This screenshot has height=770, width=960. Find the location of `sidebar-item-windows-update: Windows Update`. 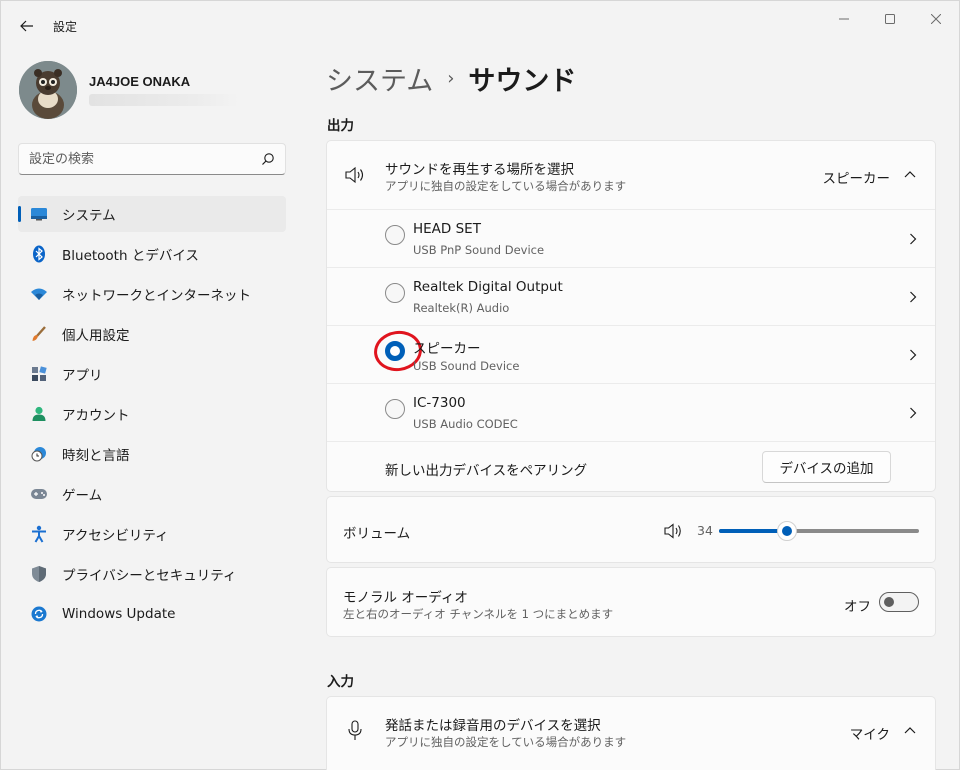

sidebar-item-windows-update: Windows Update is located at coordinates (152, 614).